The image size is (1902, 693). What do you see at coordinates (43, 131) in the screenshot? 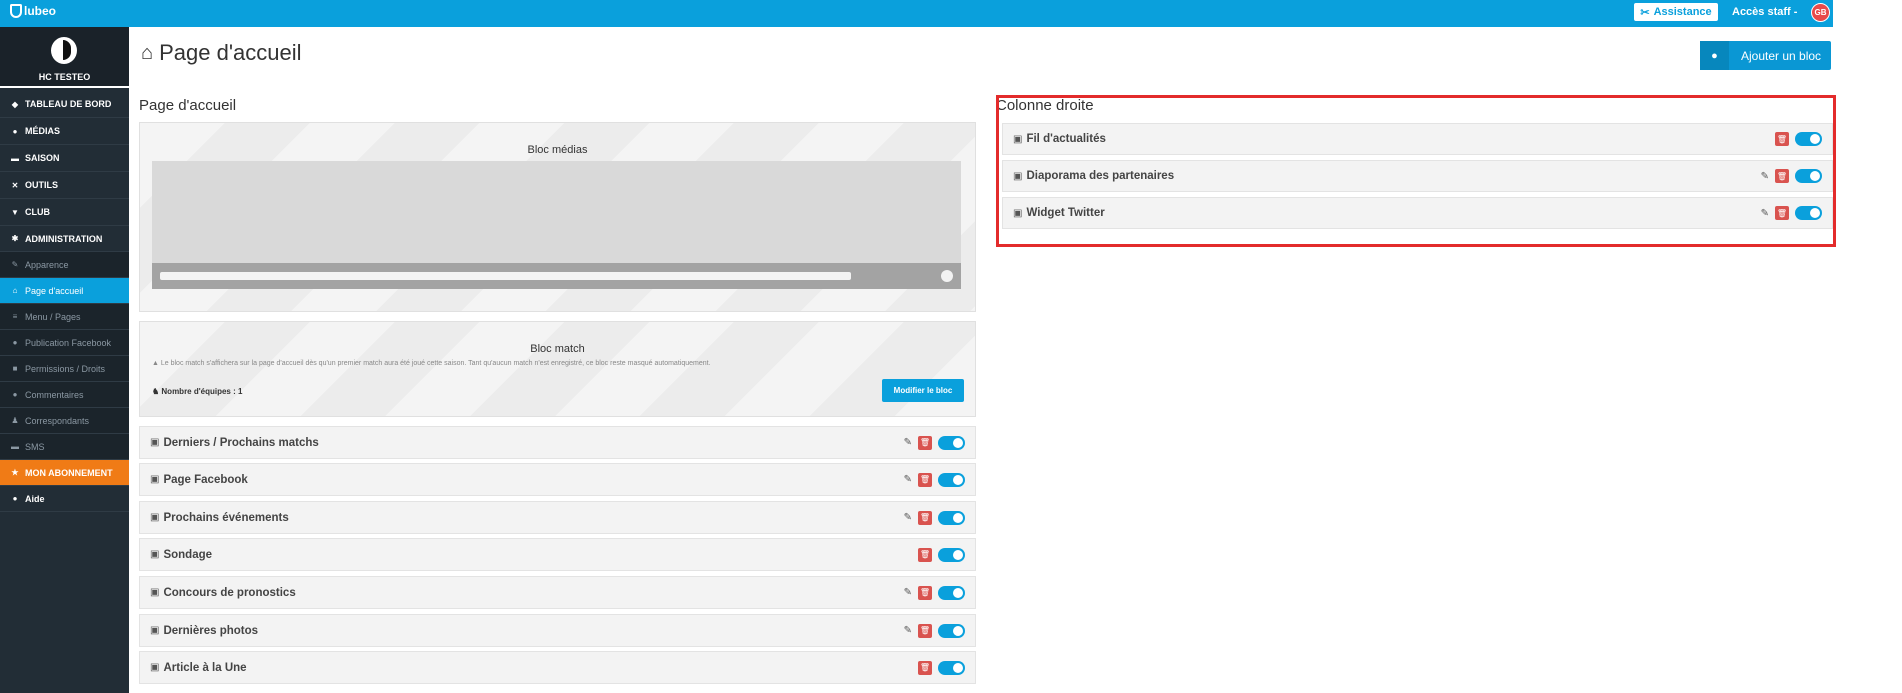
I see `sidebar-item-label: MÉDIAS` at bounding box center [43, 131].